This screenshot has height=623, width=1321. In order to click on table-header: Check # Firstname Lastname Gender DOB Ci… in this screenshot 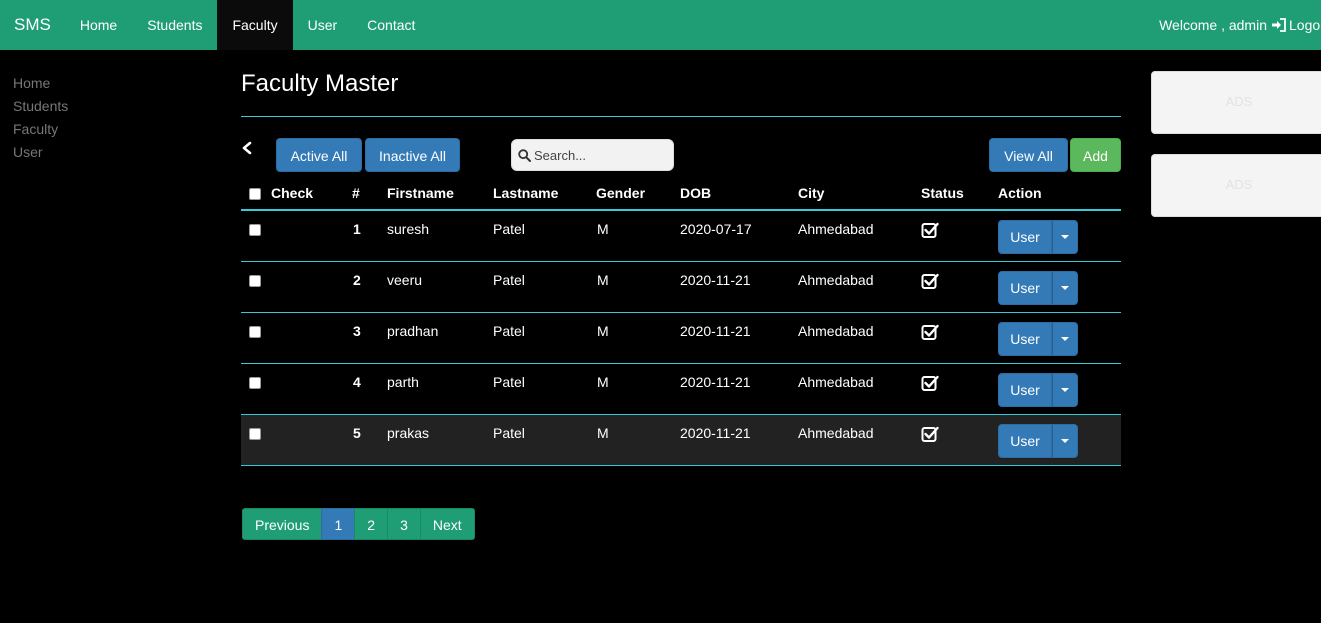, I will do `click(681, 193)`.